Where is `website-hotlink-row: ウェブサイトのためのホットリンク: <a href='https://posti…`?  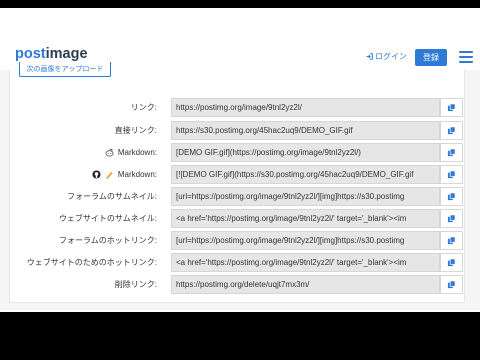 website-hotlink-row: ウェブサイトのためのホットリンク: <a href='https://posti… is located at coordinates (240, 262).